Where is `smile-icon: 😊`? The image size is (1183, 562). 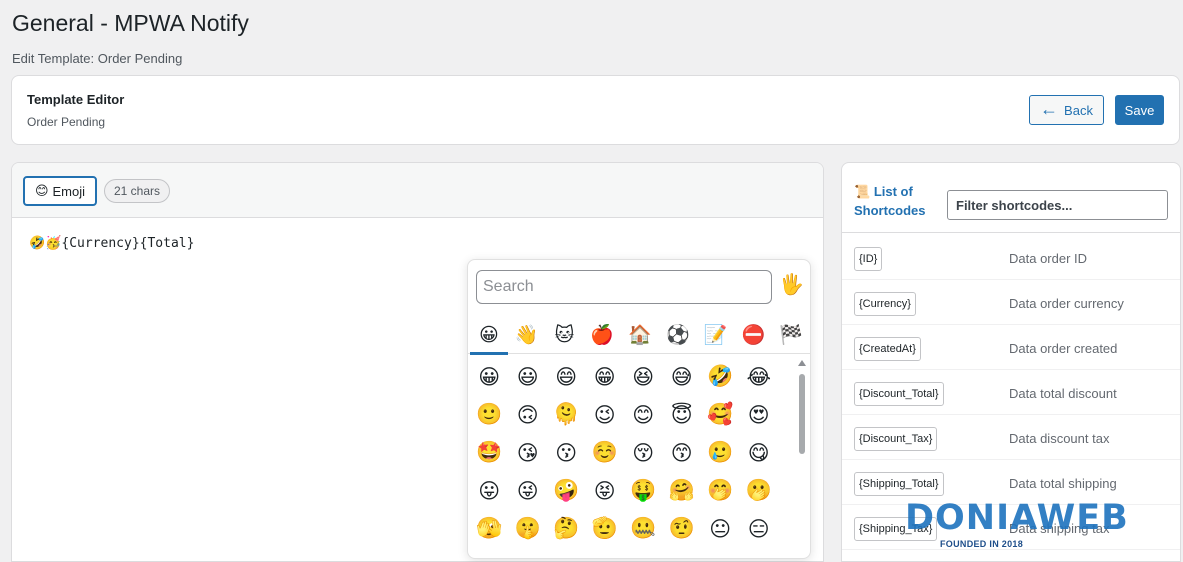
smile-icon: 😊 is located at coordinates (41, 190).